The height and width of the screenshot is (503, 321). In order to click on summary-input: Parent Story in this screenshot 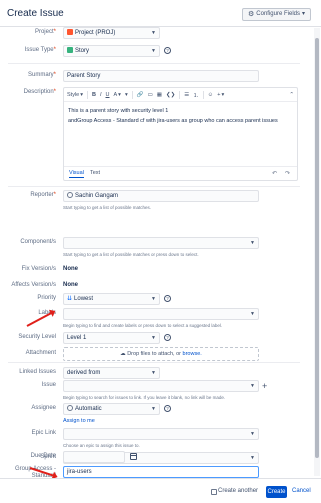, I will do `click(161, 76)`.